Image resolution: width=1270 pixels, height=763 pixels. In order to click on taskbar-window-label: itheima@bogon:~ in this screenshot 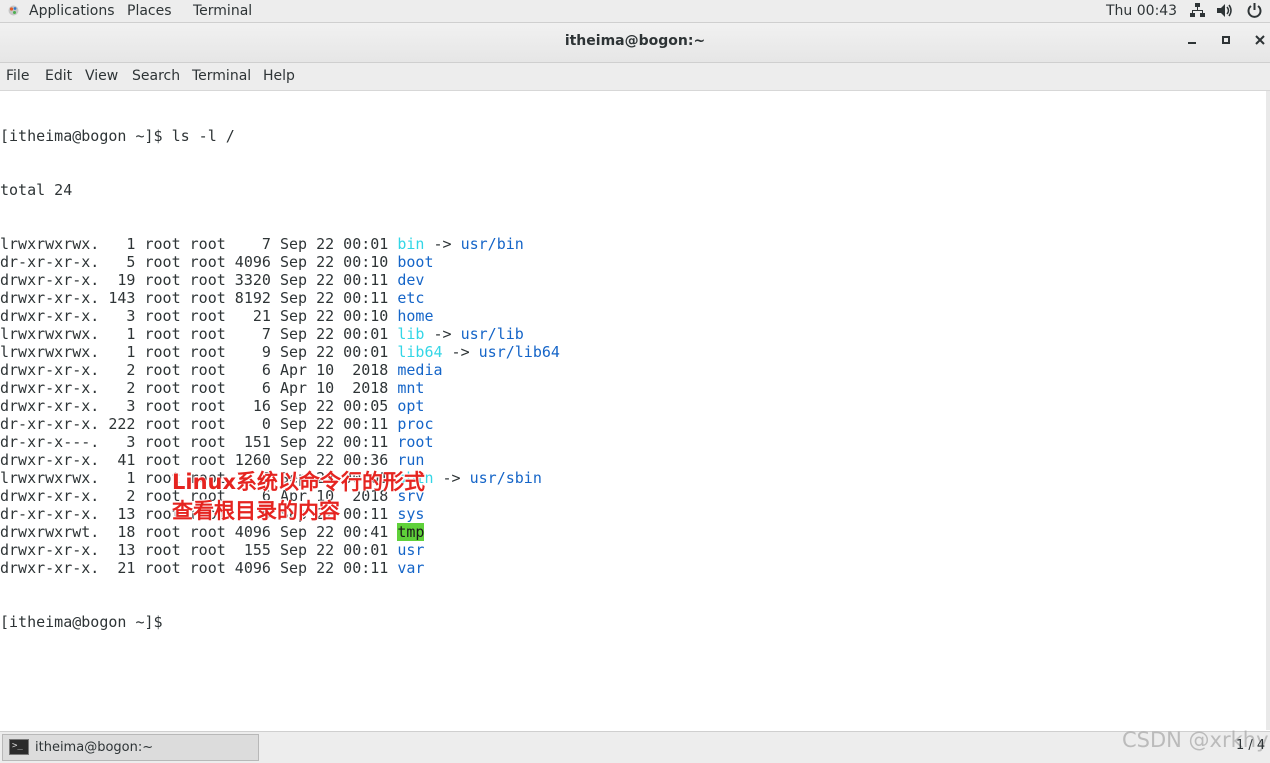, I will do `click(94, 747)`.